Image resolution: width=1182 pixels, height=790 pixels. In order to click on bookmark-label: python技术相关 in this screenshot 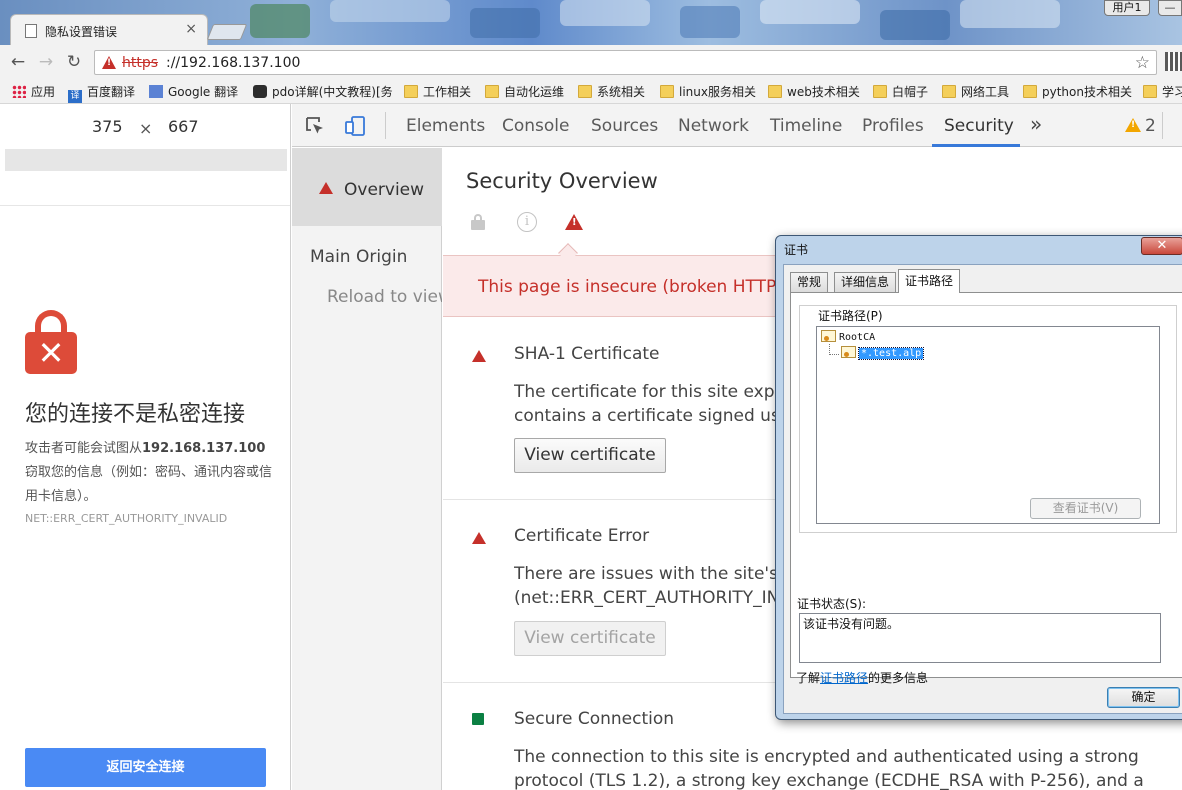, I will do `click(1087, 92)`.